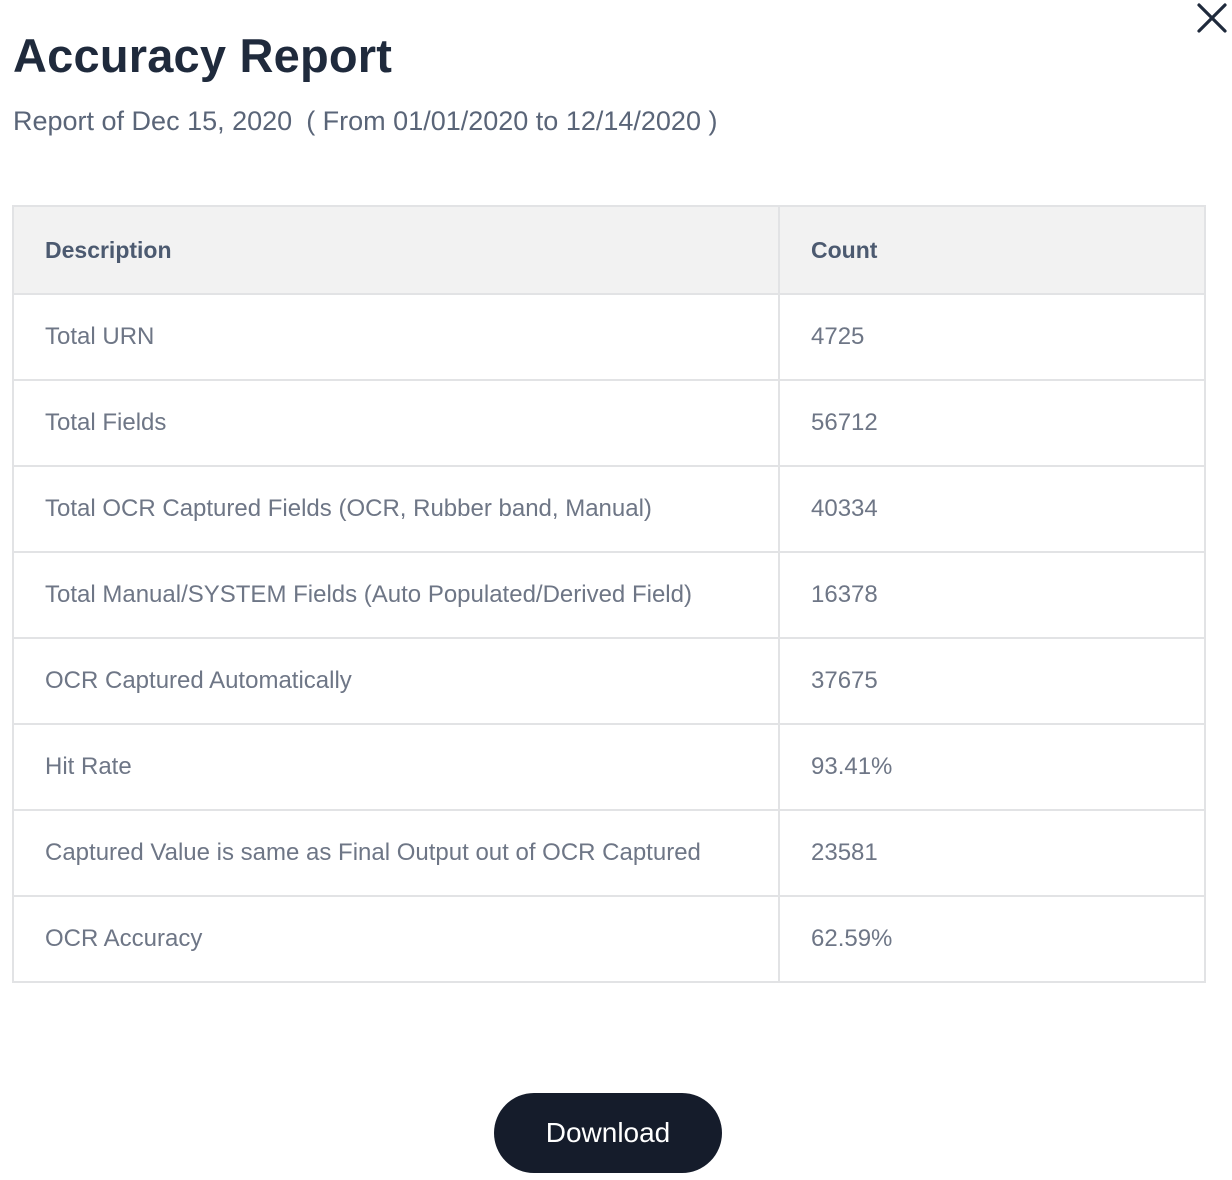 The height and width of the screenshot is (1180, 1232). What do you see at coordinates (992, 250) in the screenshot?
I see `column-header-count: Count` at bounding box center [992, 250].